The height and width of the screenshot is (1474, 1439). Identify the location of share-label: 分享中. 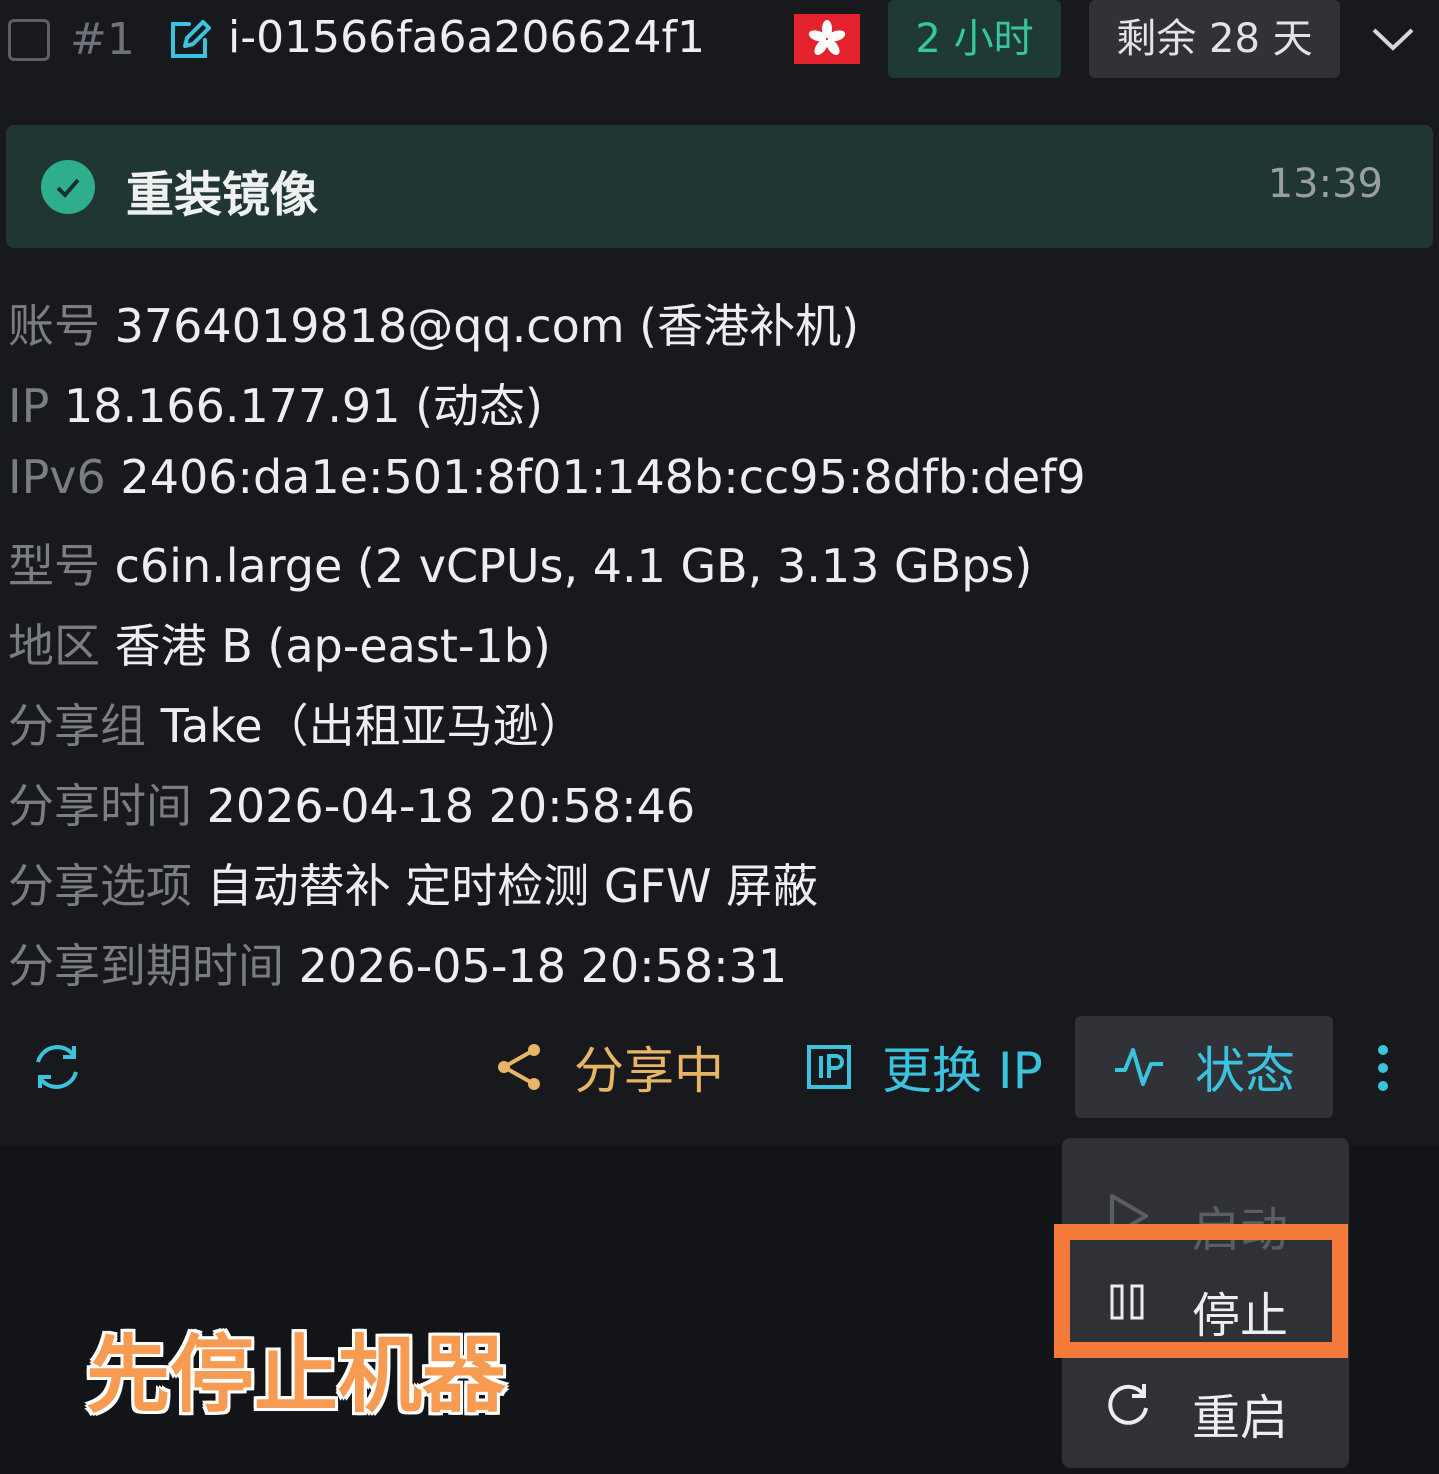
(649, 1071).